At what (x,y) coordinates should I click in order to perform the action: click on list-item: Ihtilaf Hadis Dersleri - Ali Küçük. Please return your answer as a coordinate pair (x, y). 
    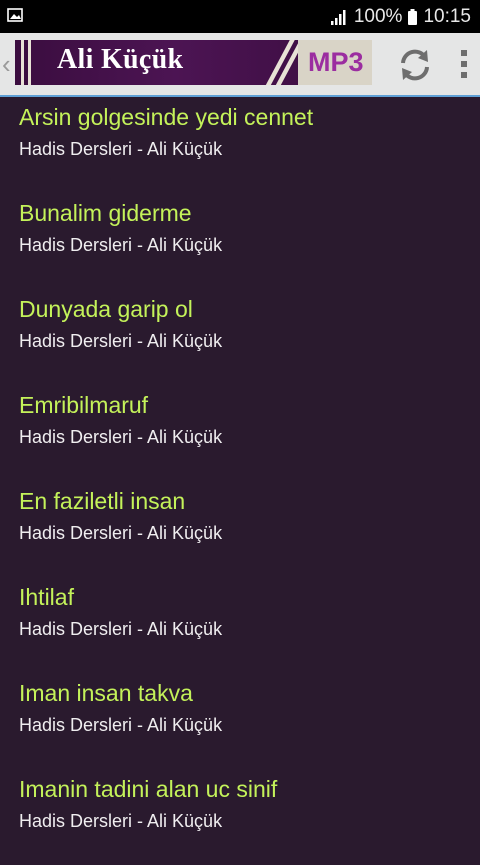
    Looking at the image, I should click on (240, 625).